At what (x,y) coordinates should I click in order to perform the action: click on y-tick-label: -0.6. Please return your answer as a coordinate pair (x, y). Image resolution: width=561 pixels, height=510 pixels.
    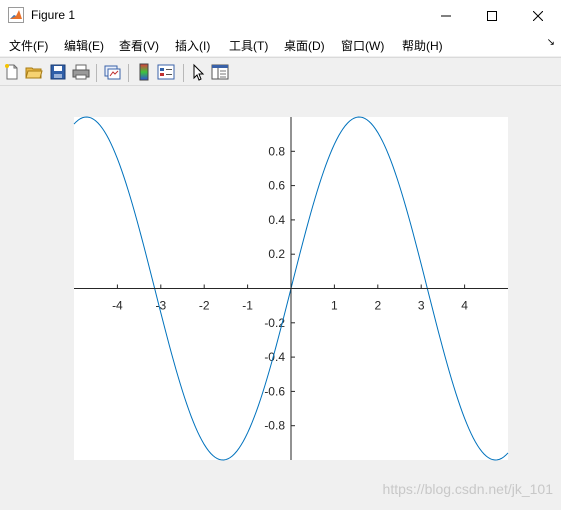
    Looking at the image, I should click on (274, 391).